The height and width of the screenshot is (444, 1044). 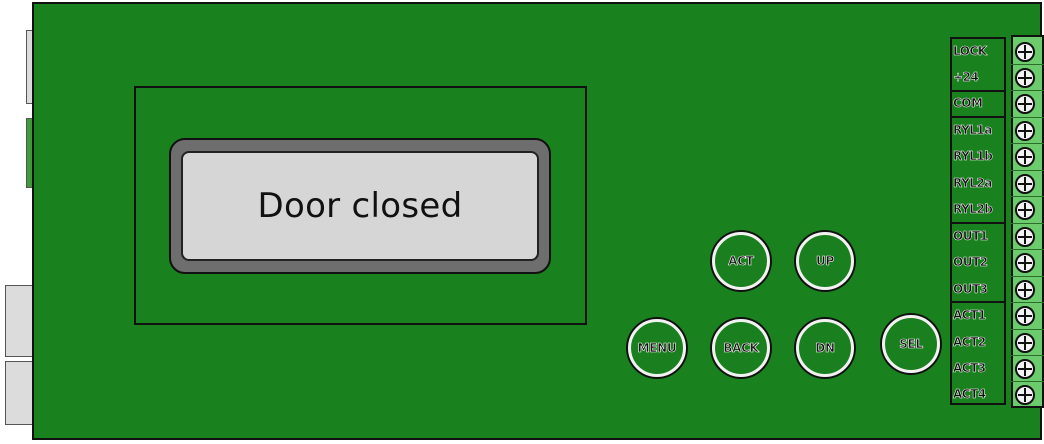 I want to click on terminal-label-24v: +24, so click(x=966, y=77).